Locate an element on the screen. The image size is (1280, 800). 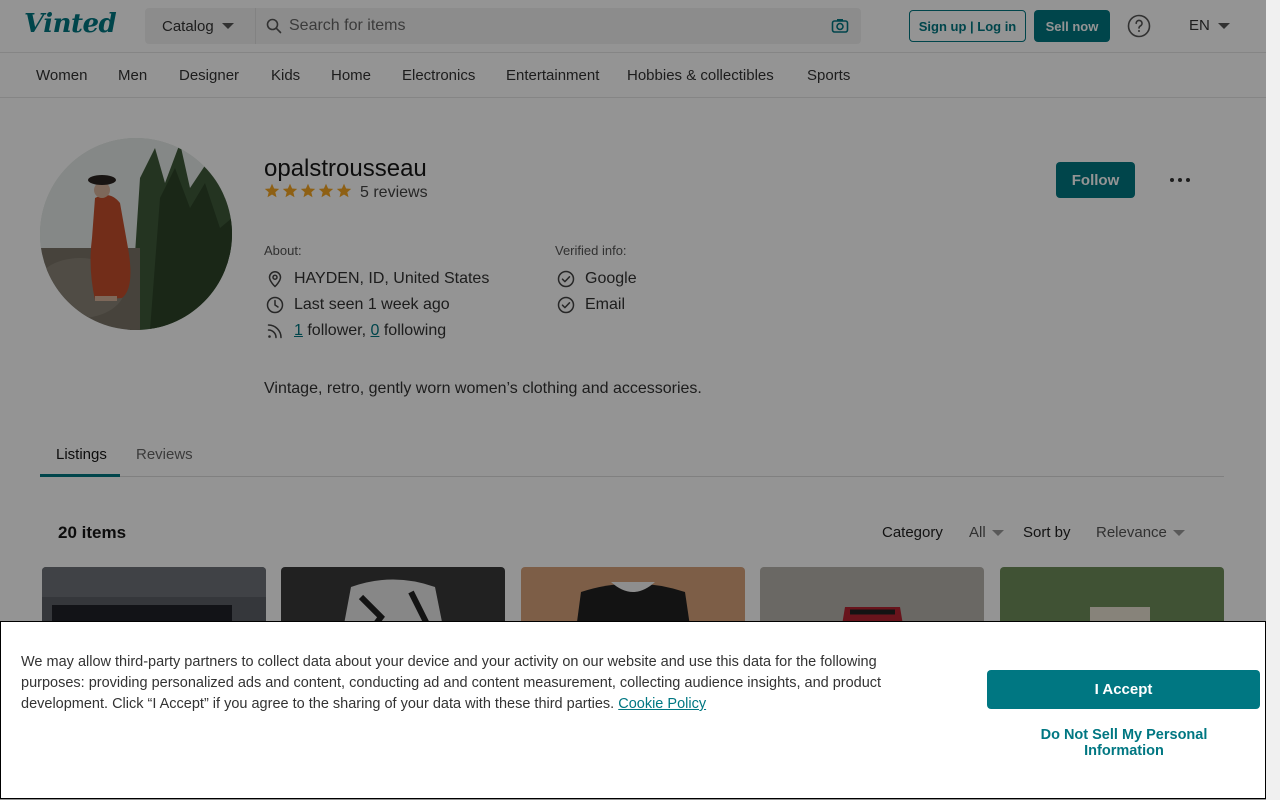
page-scrollbar is located at coordinates (1273, 400).